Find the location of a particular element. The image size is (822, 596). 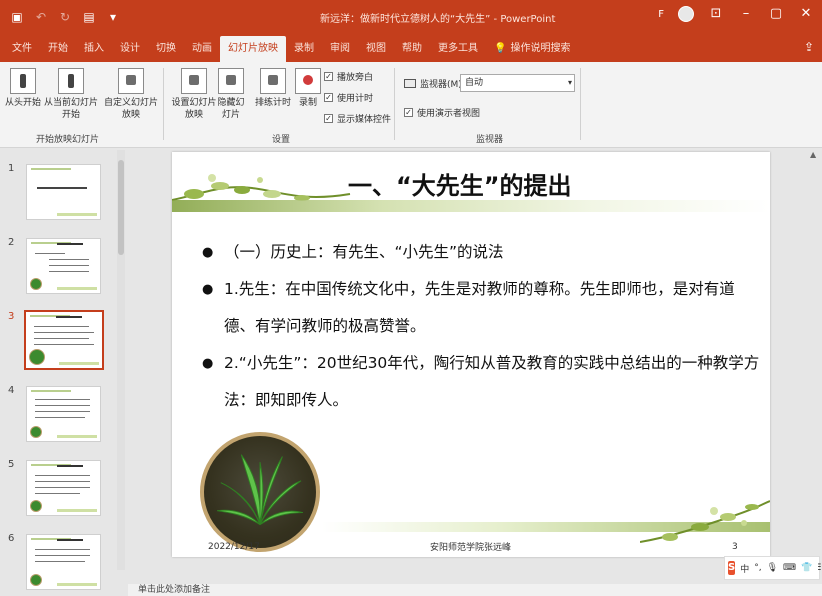

tell-me-label: 操作说明搜索 is located at coordinates (540, 48).